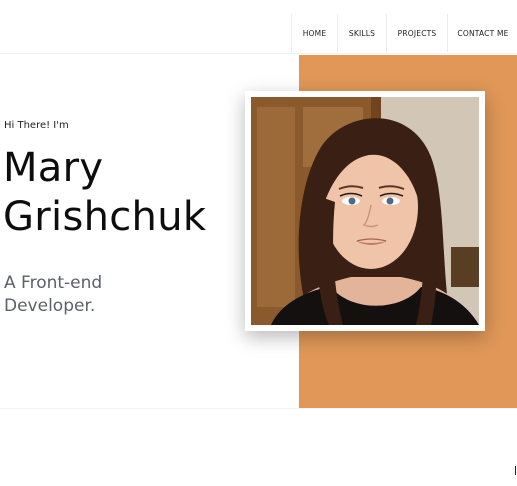  What do you see at coordinates (105, 217) in the screenshot?
I see `hero-name-last: Grishchuk` at bounding box center [105, 217].